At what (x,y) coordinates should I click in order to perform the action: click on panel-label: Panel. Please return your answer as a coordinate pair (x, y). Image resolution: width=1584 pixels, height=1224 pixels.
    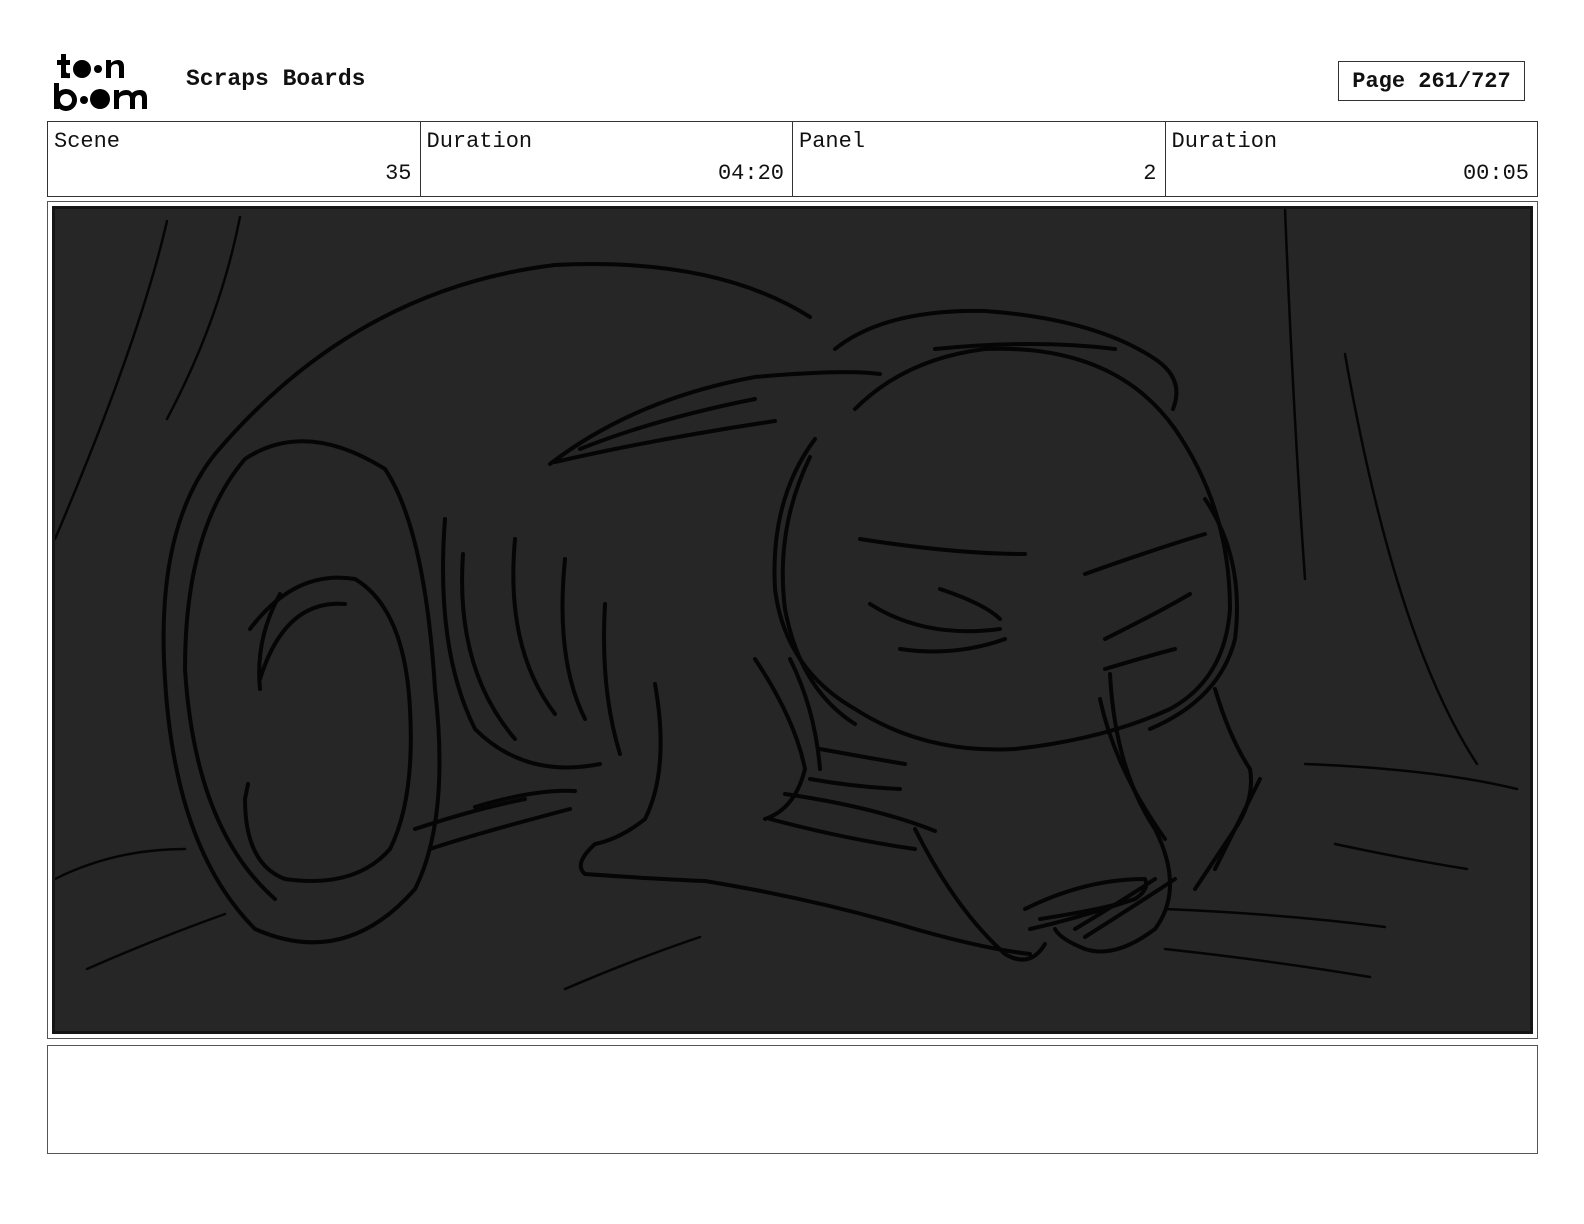
    Looking at the image, I should click on (832, 141).